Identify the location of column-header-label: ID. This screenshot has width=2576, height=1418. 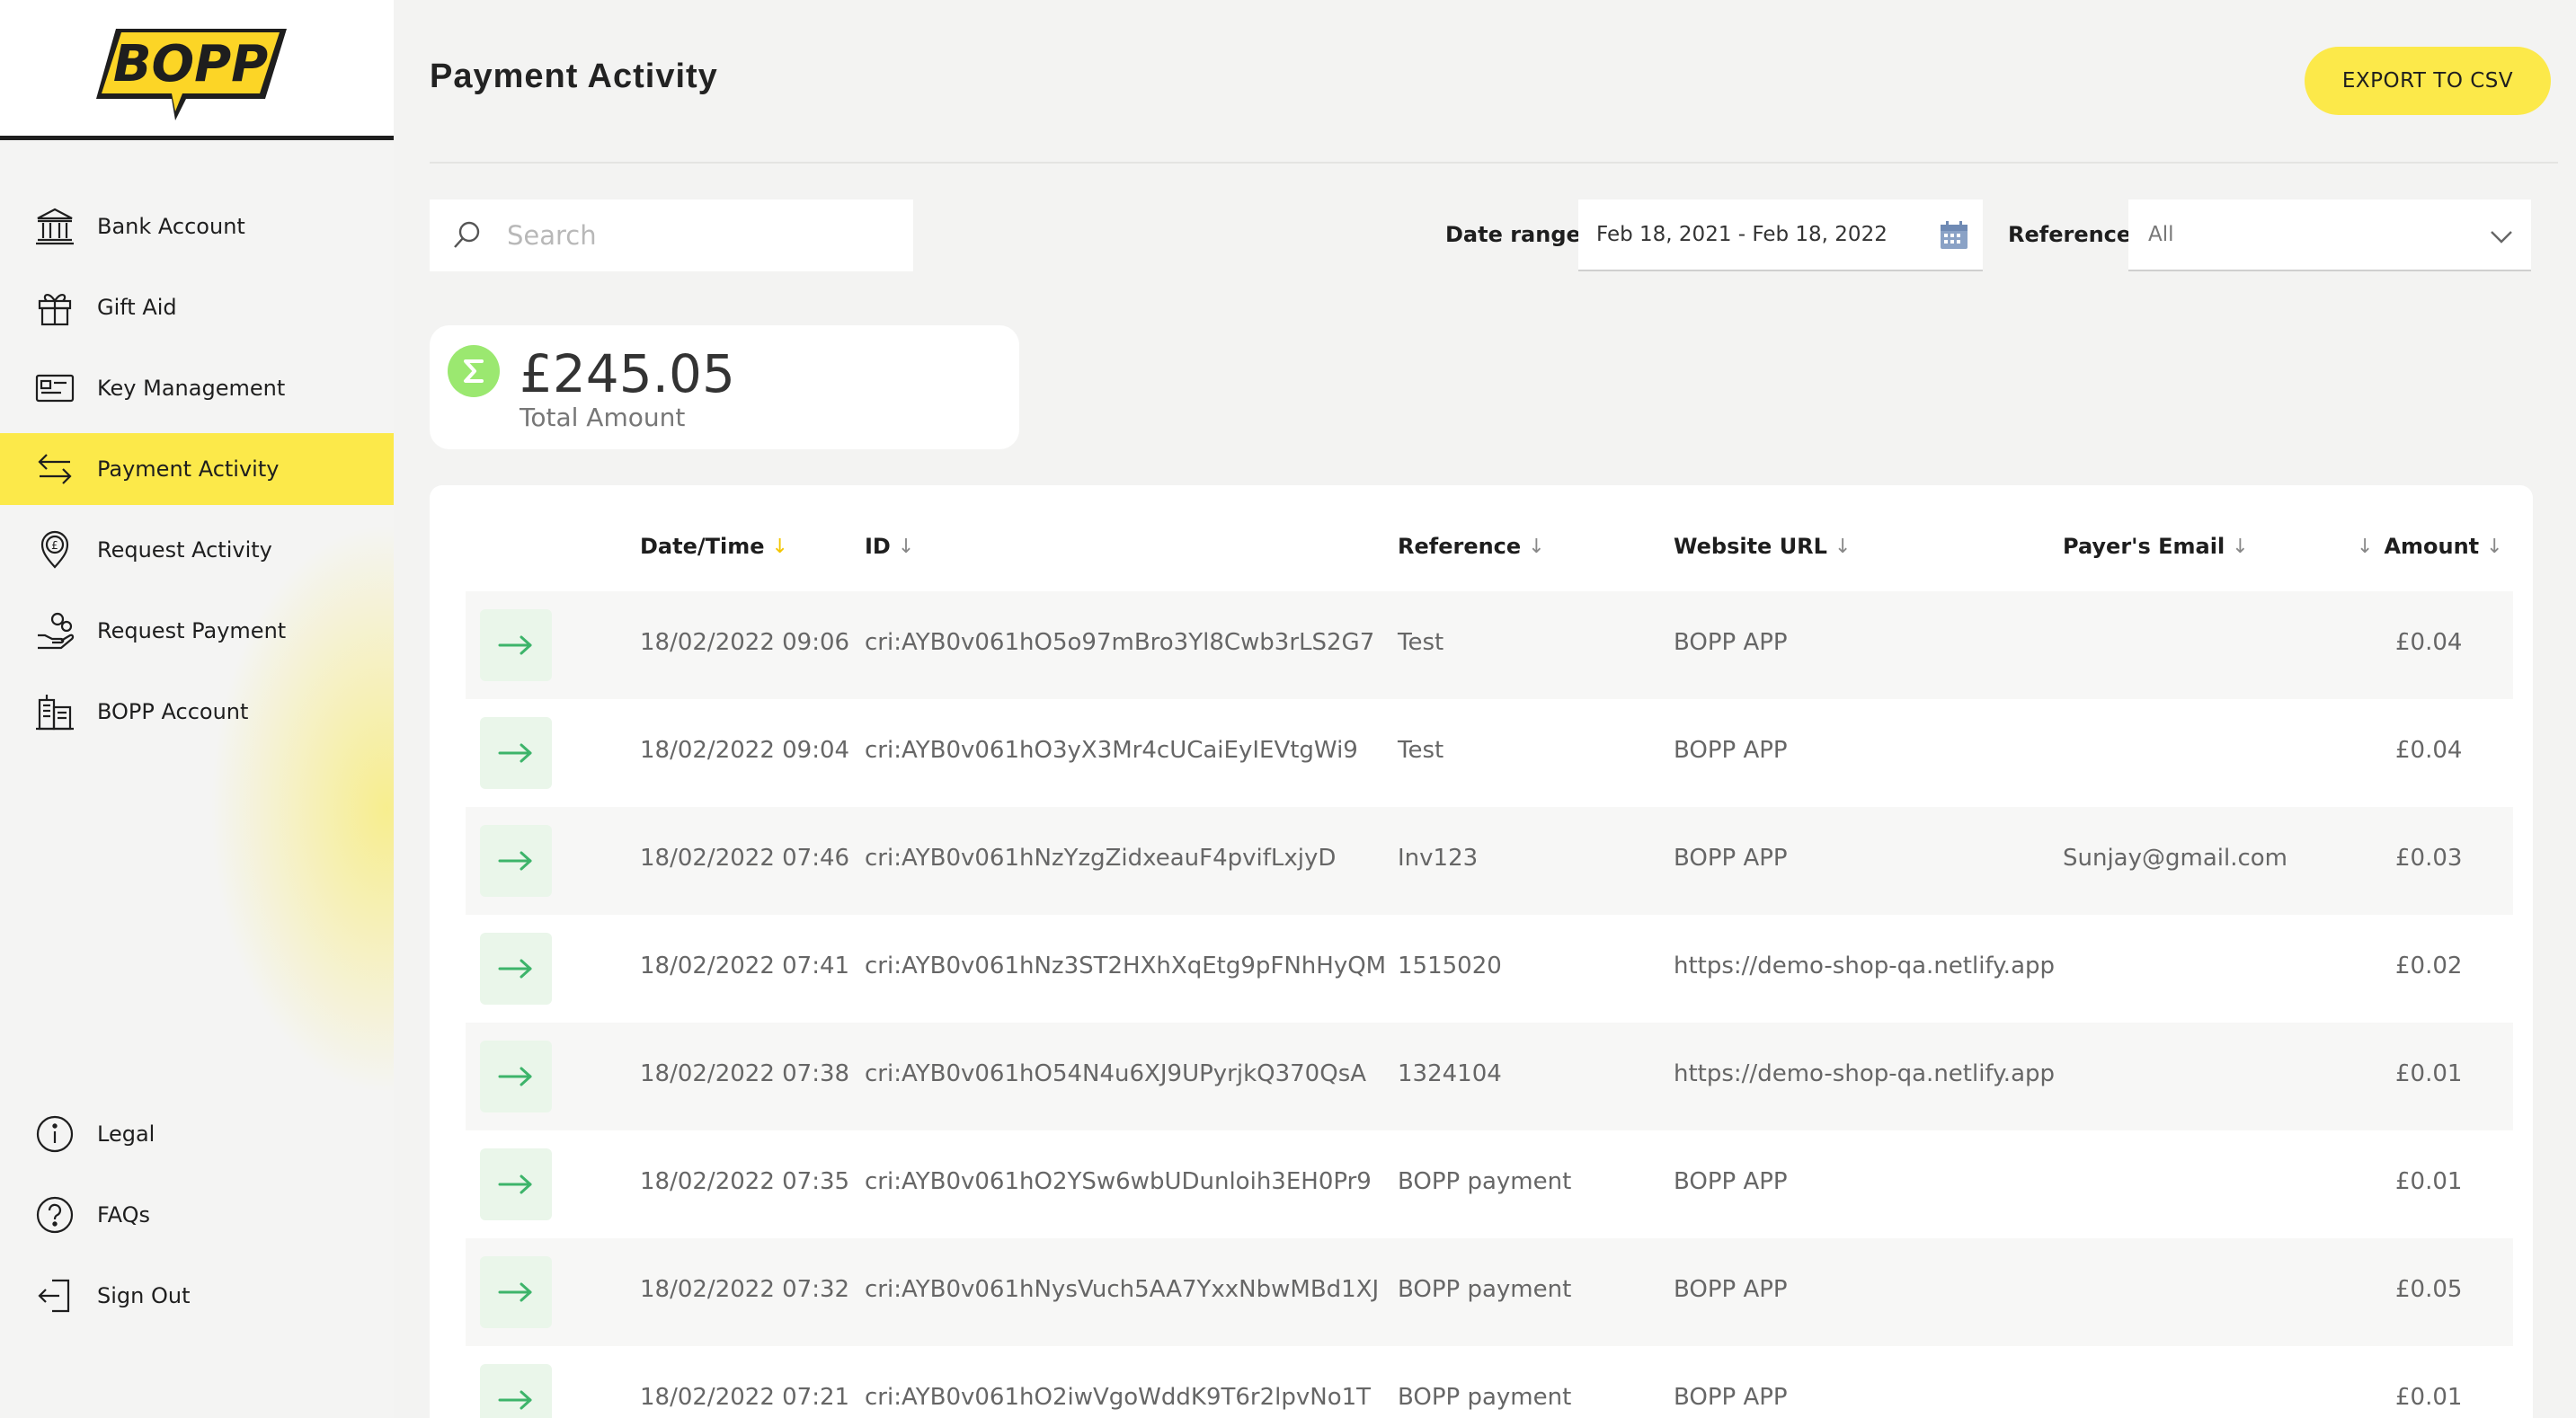
(878, 546).